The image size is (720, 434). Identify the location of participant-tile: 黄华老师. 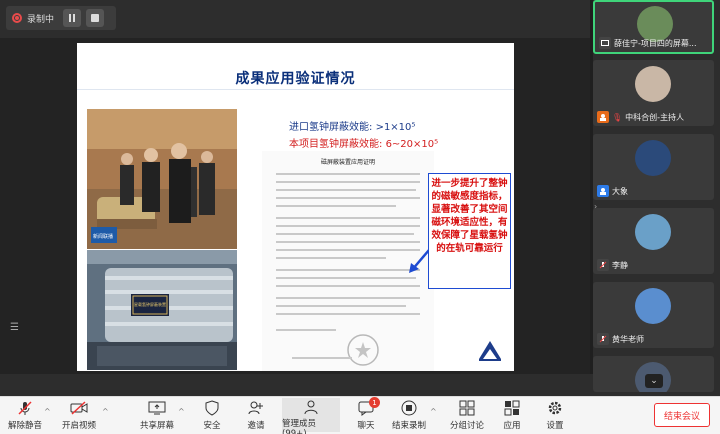
(653, 315).